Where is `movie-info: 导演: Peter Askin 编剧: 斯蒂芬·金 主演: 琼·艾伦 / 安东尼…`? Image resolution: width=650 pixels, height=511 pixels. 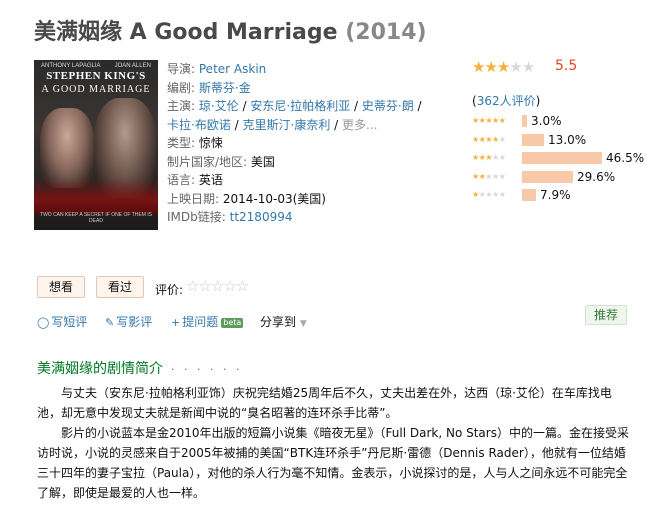
movie-info: 导演: Peter Askin 编剧: 斯蒂芬·金 主演: 琼·艾伦 / 安东尼… is located at coordinates (294, 143).